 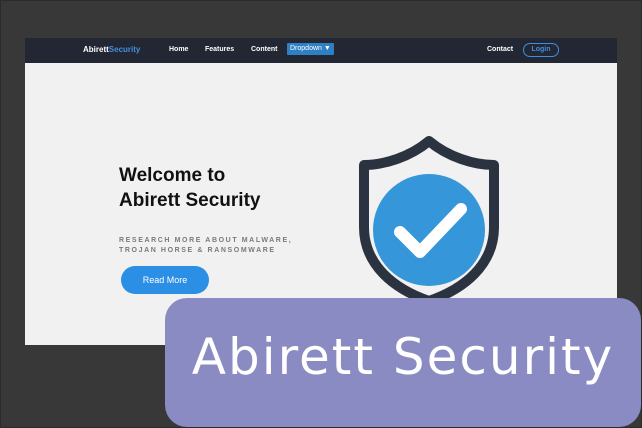 I want to click on nav-link-contact: Contact, so click(x=500, y=49).